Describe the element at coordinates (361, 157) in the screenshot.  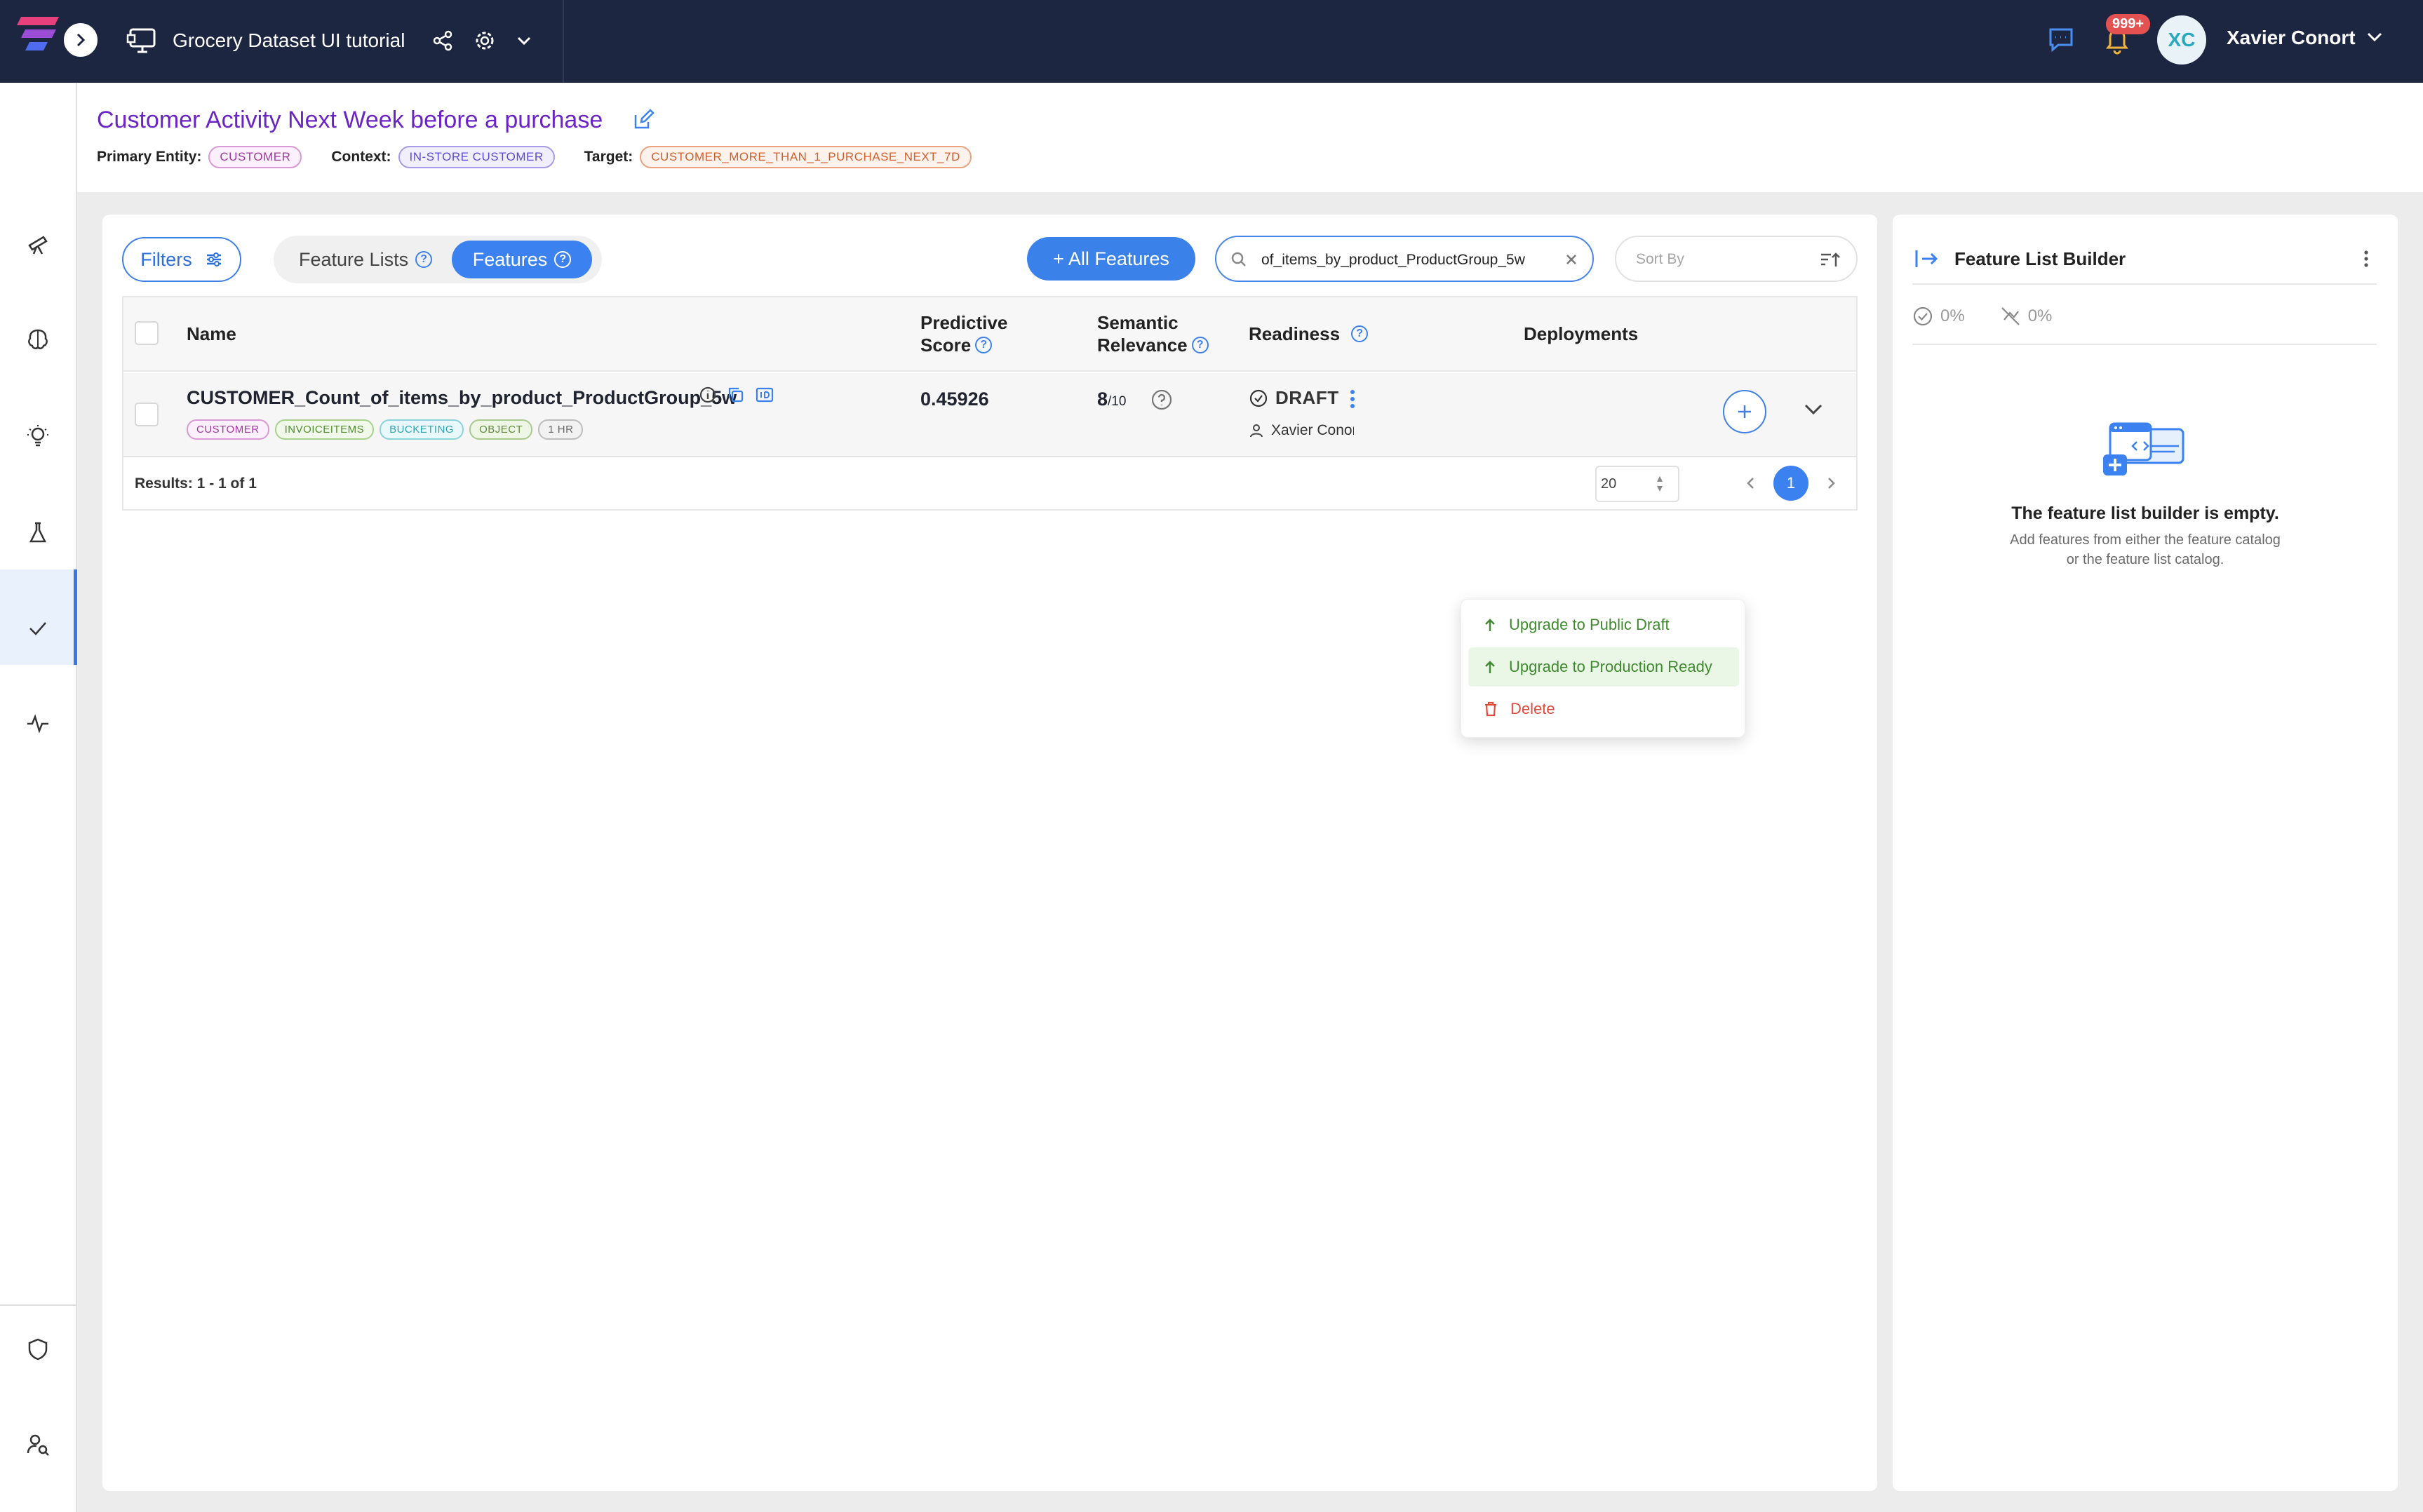
I see `context-label: Context:` at that location.